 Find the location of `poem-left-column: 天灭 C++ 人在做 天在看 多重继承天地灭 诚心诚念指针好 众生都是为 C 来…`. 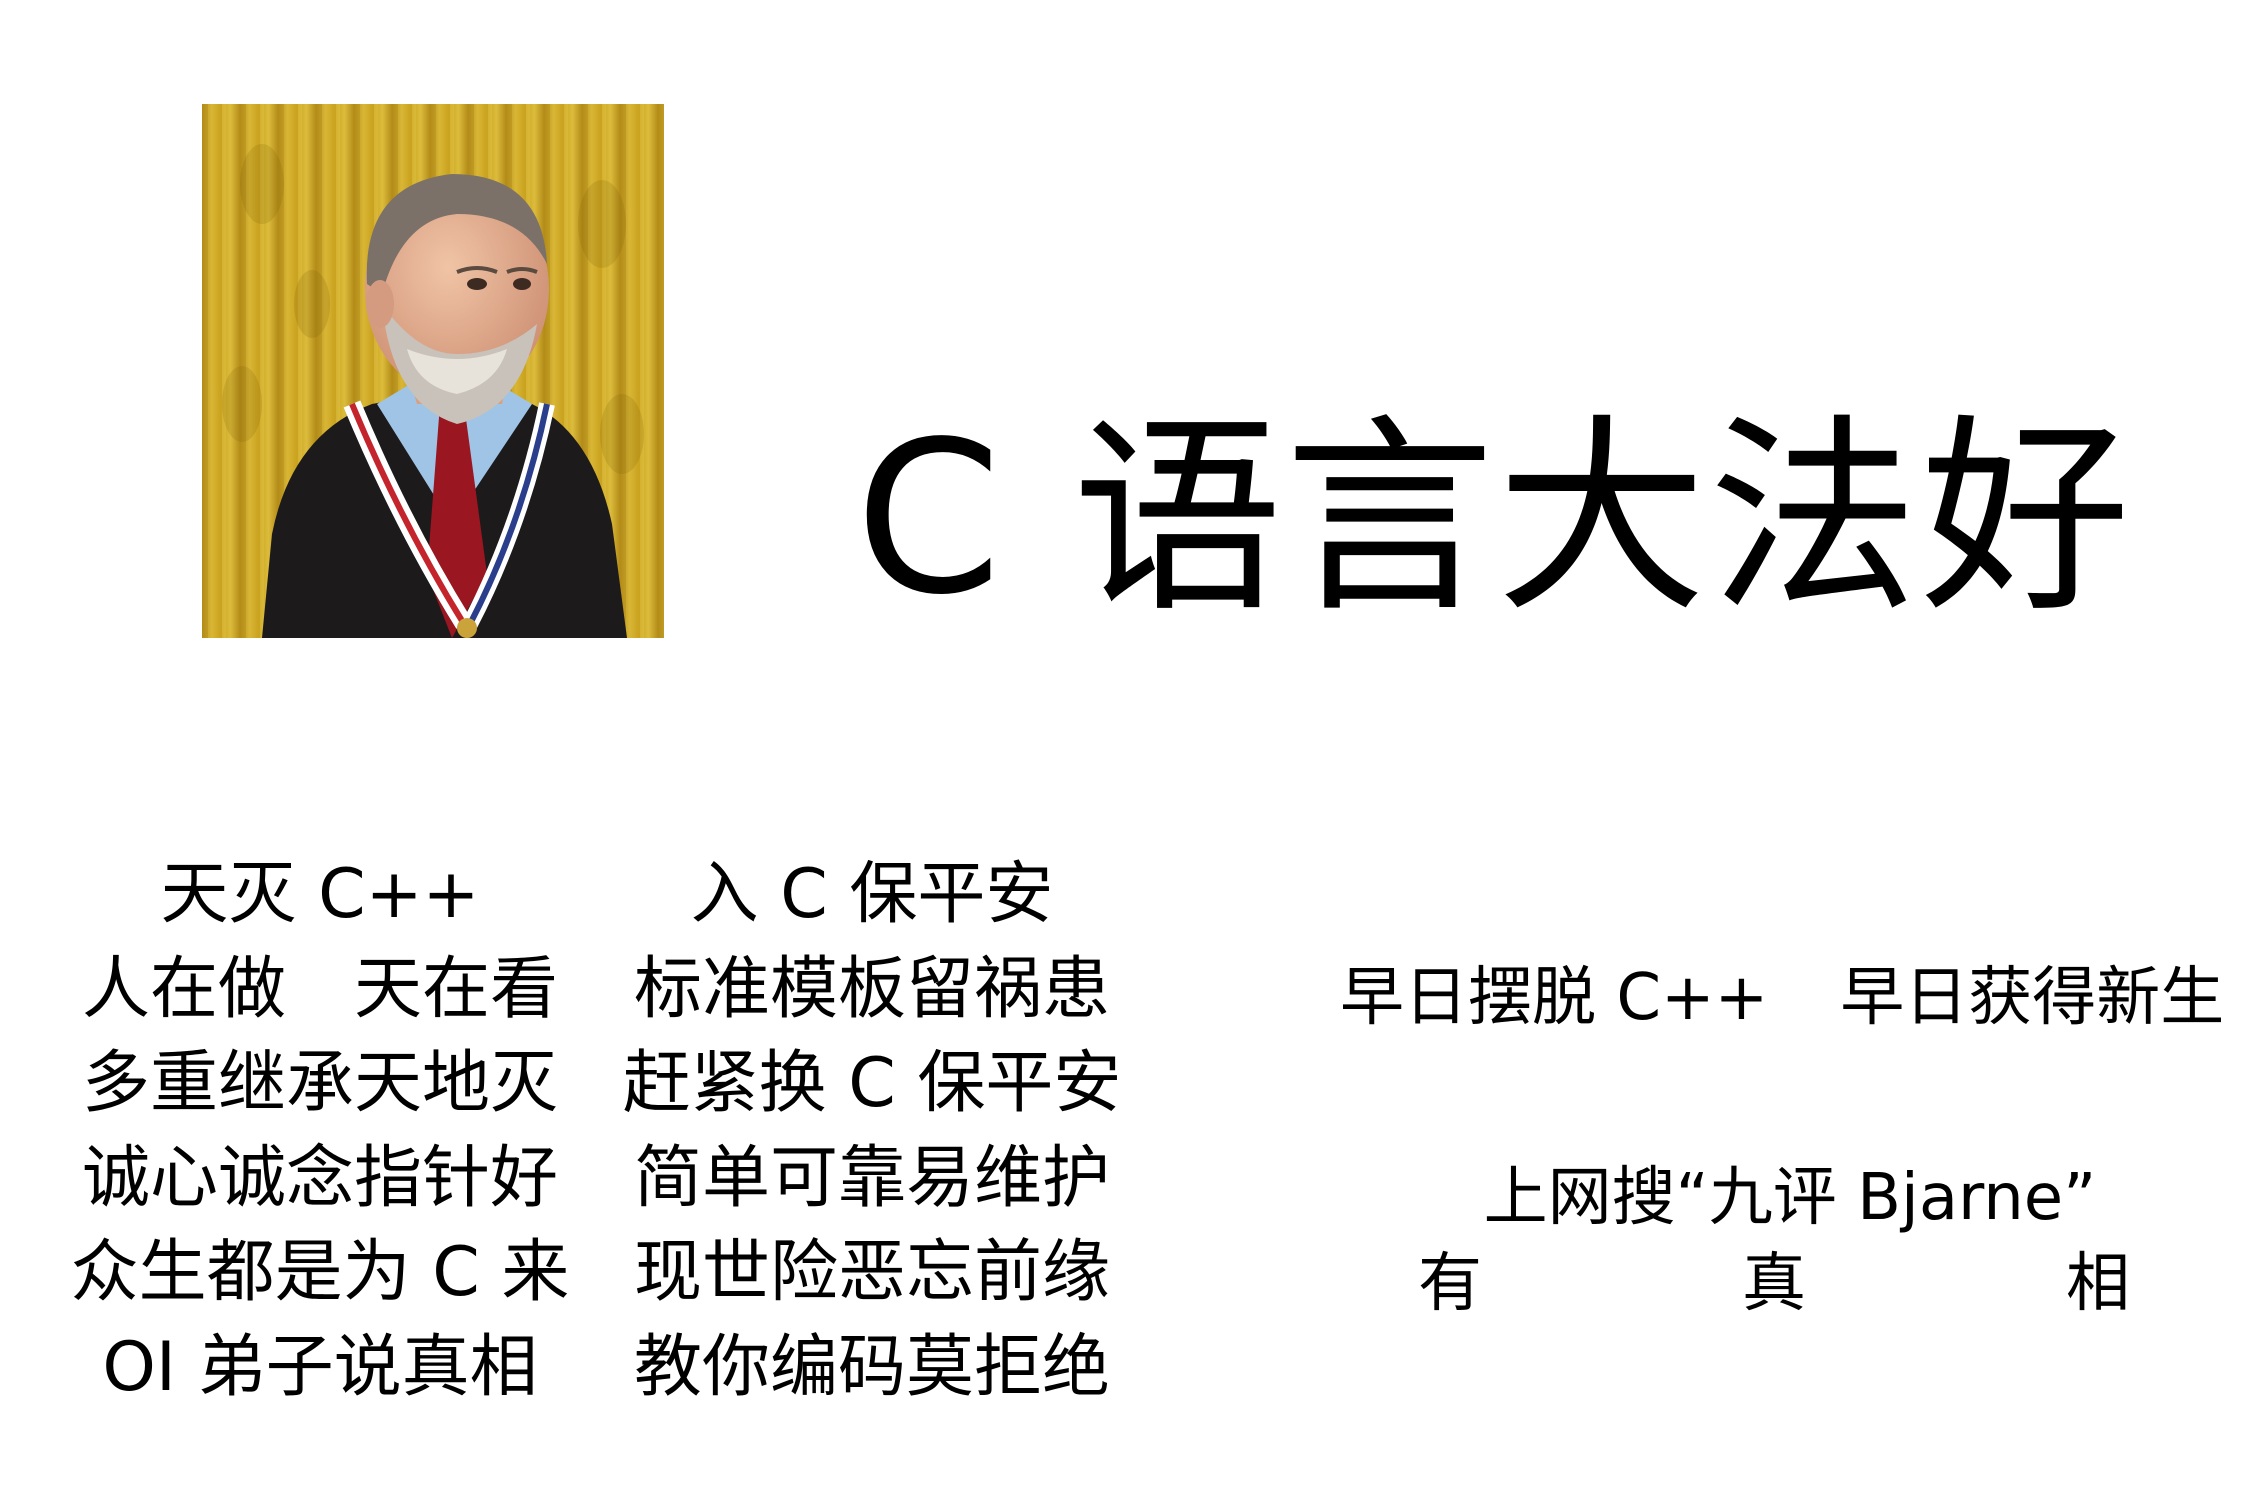

poem-left-column: 天灭 C++ 人在做 天在看 多重继承天地灭 诚心诚念指针好 众生都是为 C 来… is located at coordinates (320, 1131).